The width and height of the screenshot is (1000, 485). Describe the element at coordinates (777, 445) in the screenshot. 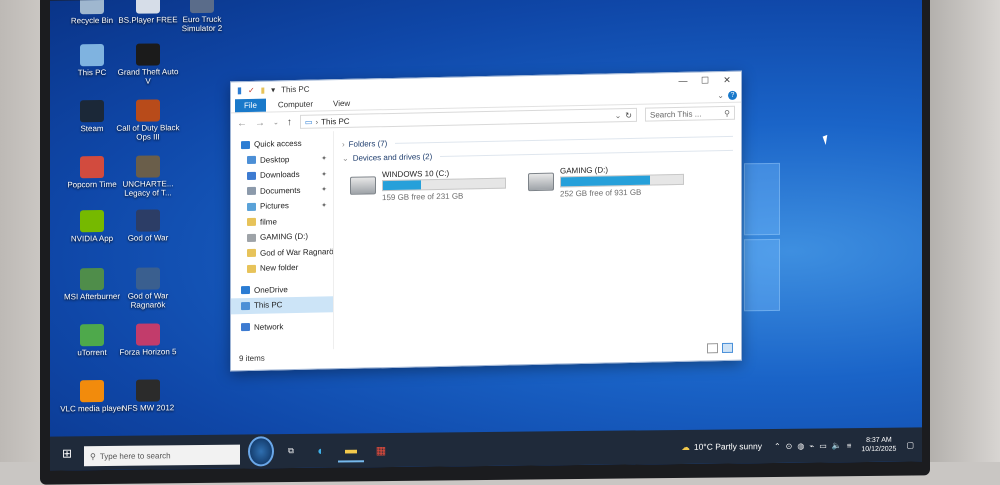

I see `chevron-up-icon: ⌃` at that location.